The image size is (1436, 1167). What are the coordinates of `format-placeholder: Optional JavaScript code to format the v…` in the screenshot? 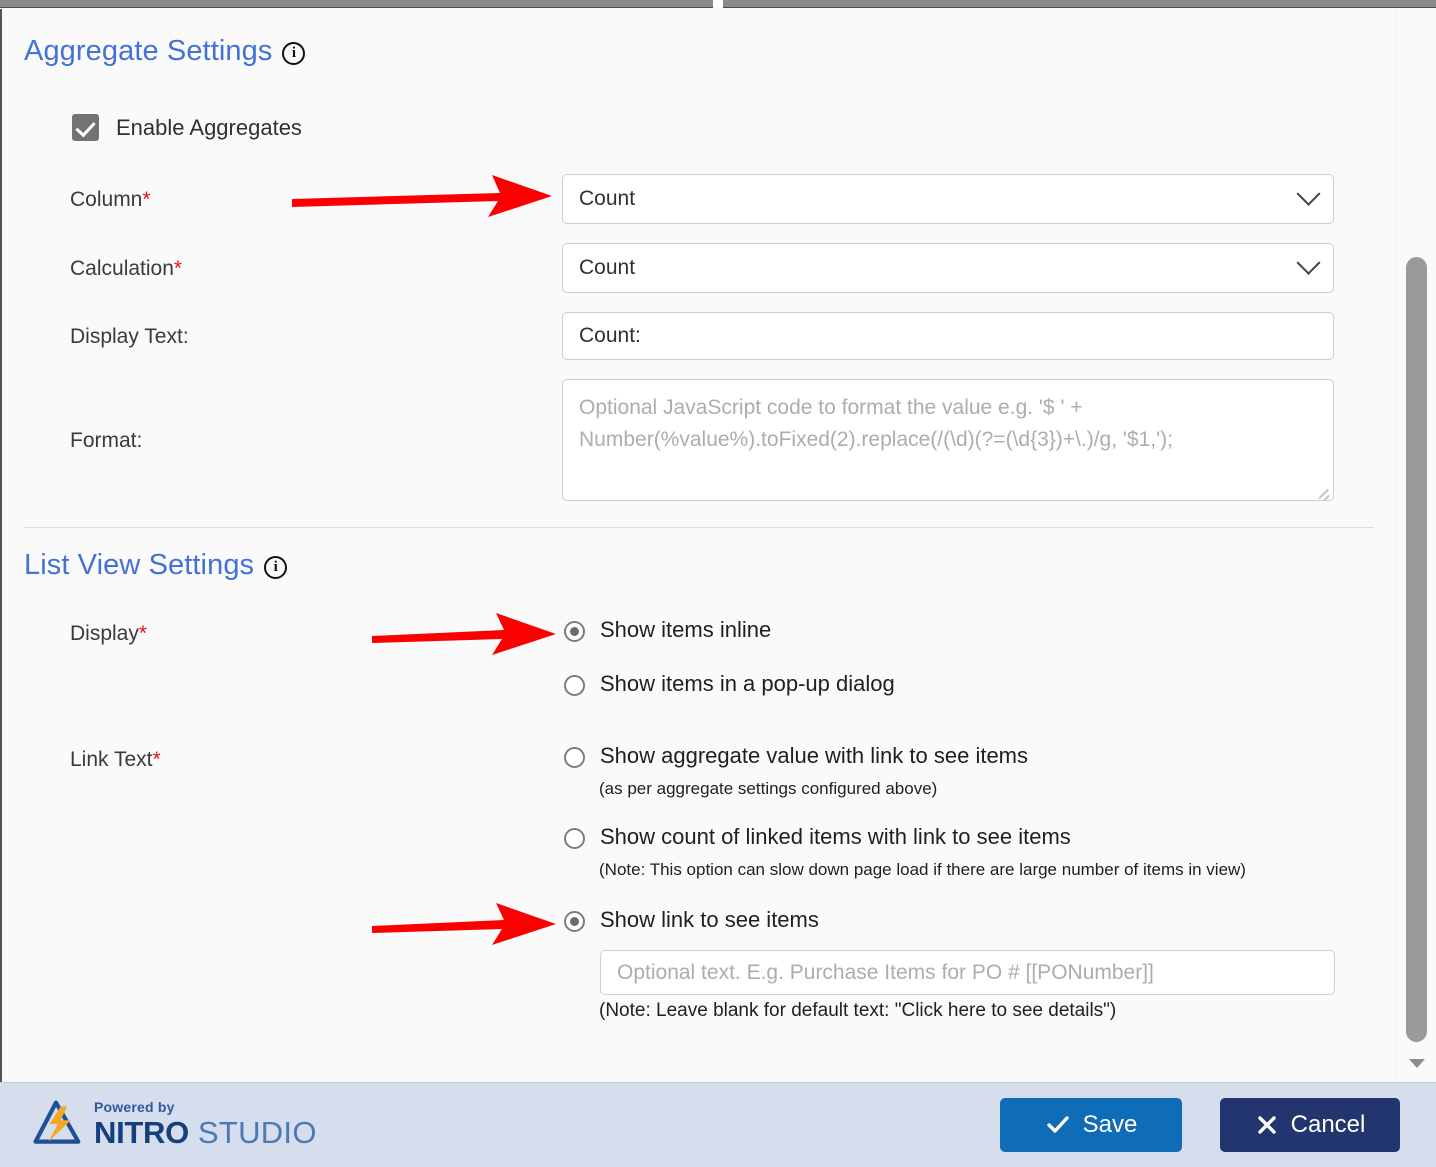 It's located at (876, 423).